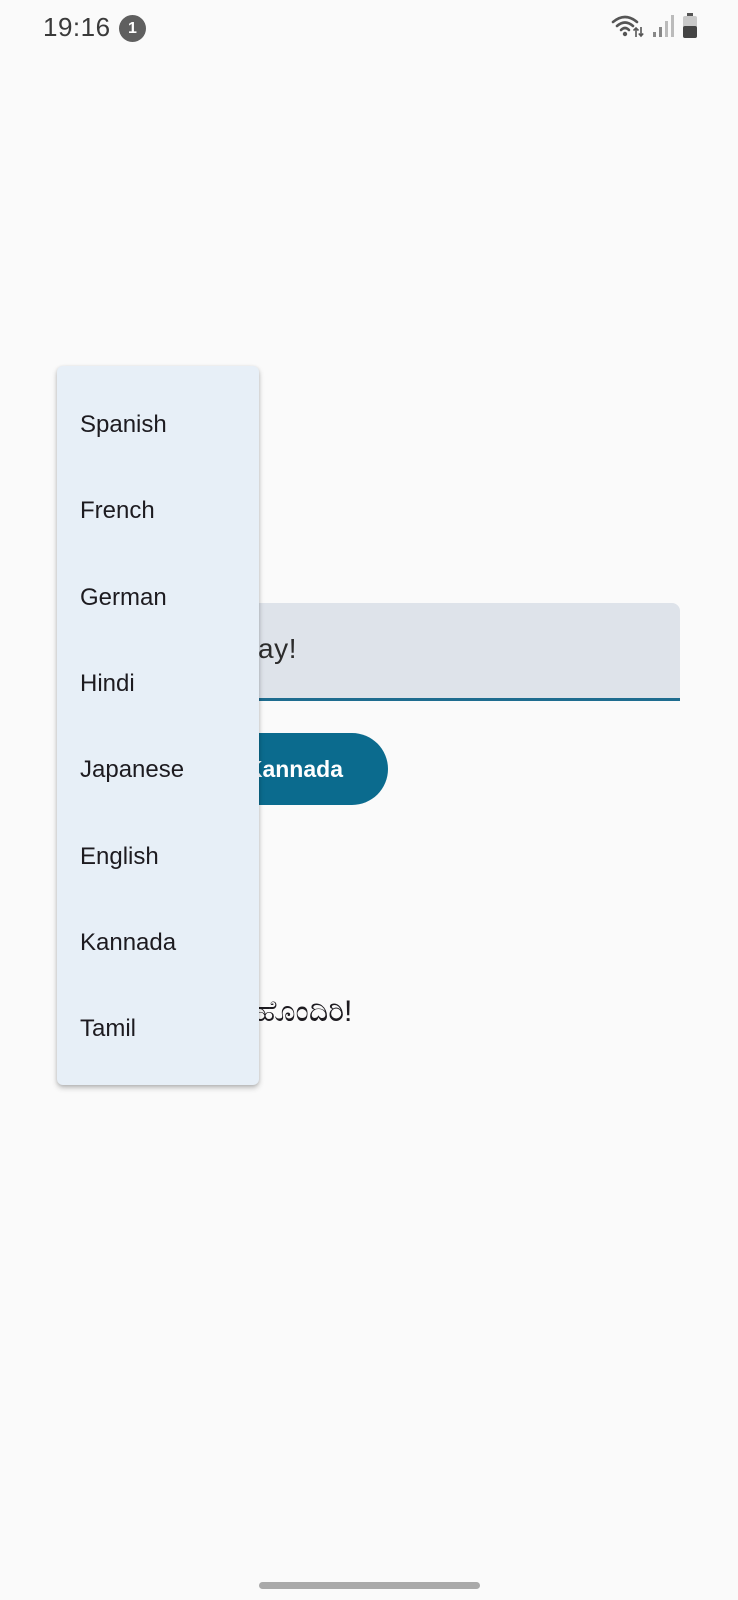  I want to click on menu-item-hindi: Hindi, so click(158, 684).